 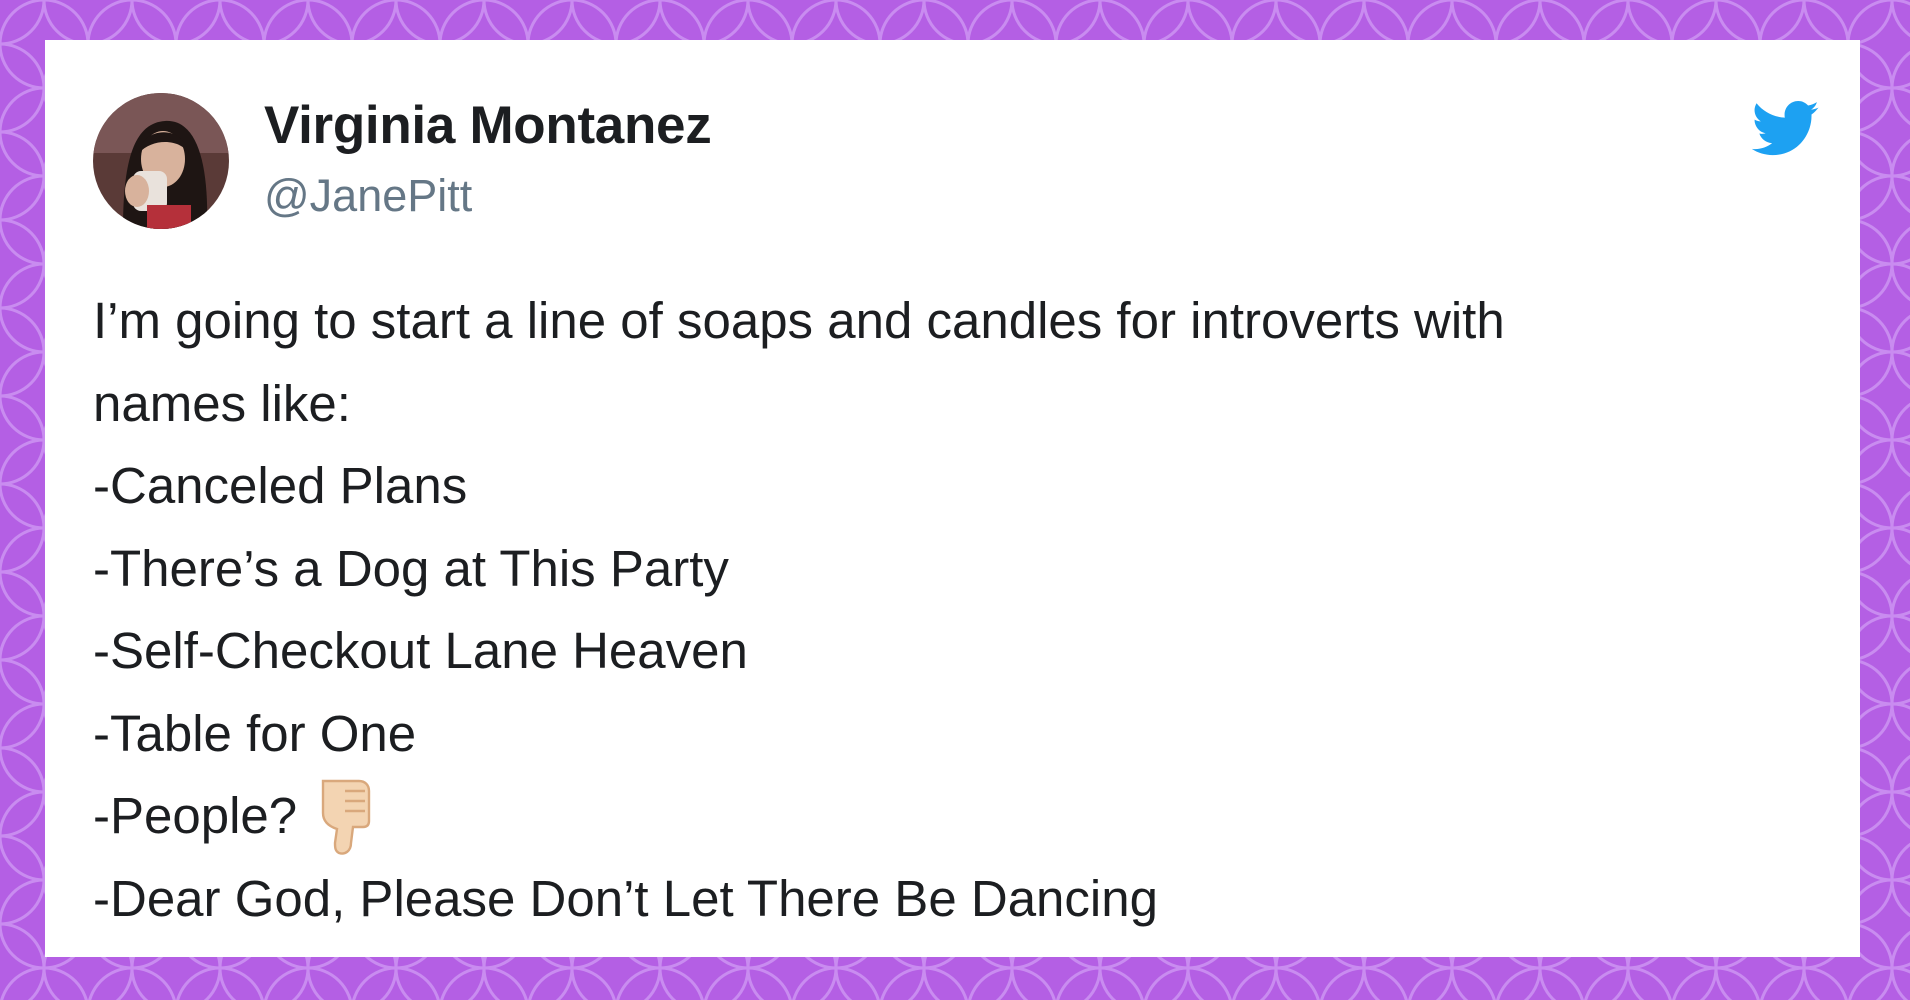 I want to click on tweet-line: -People?, so click(x=195, y=815).